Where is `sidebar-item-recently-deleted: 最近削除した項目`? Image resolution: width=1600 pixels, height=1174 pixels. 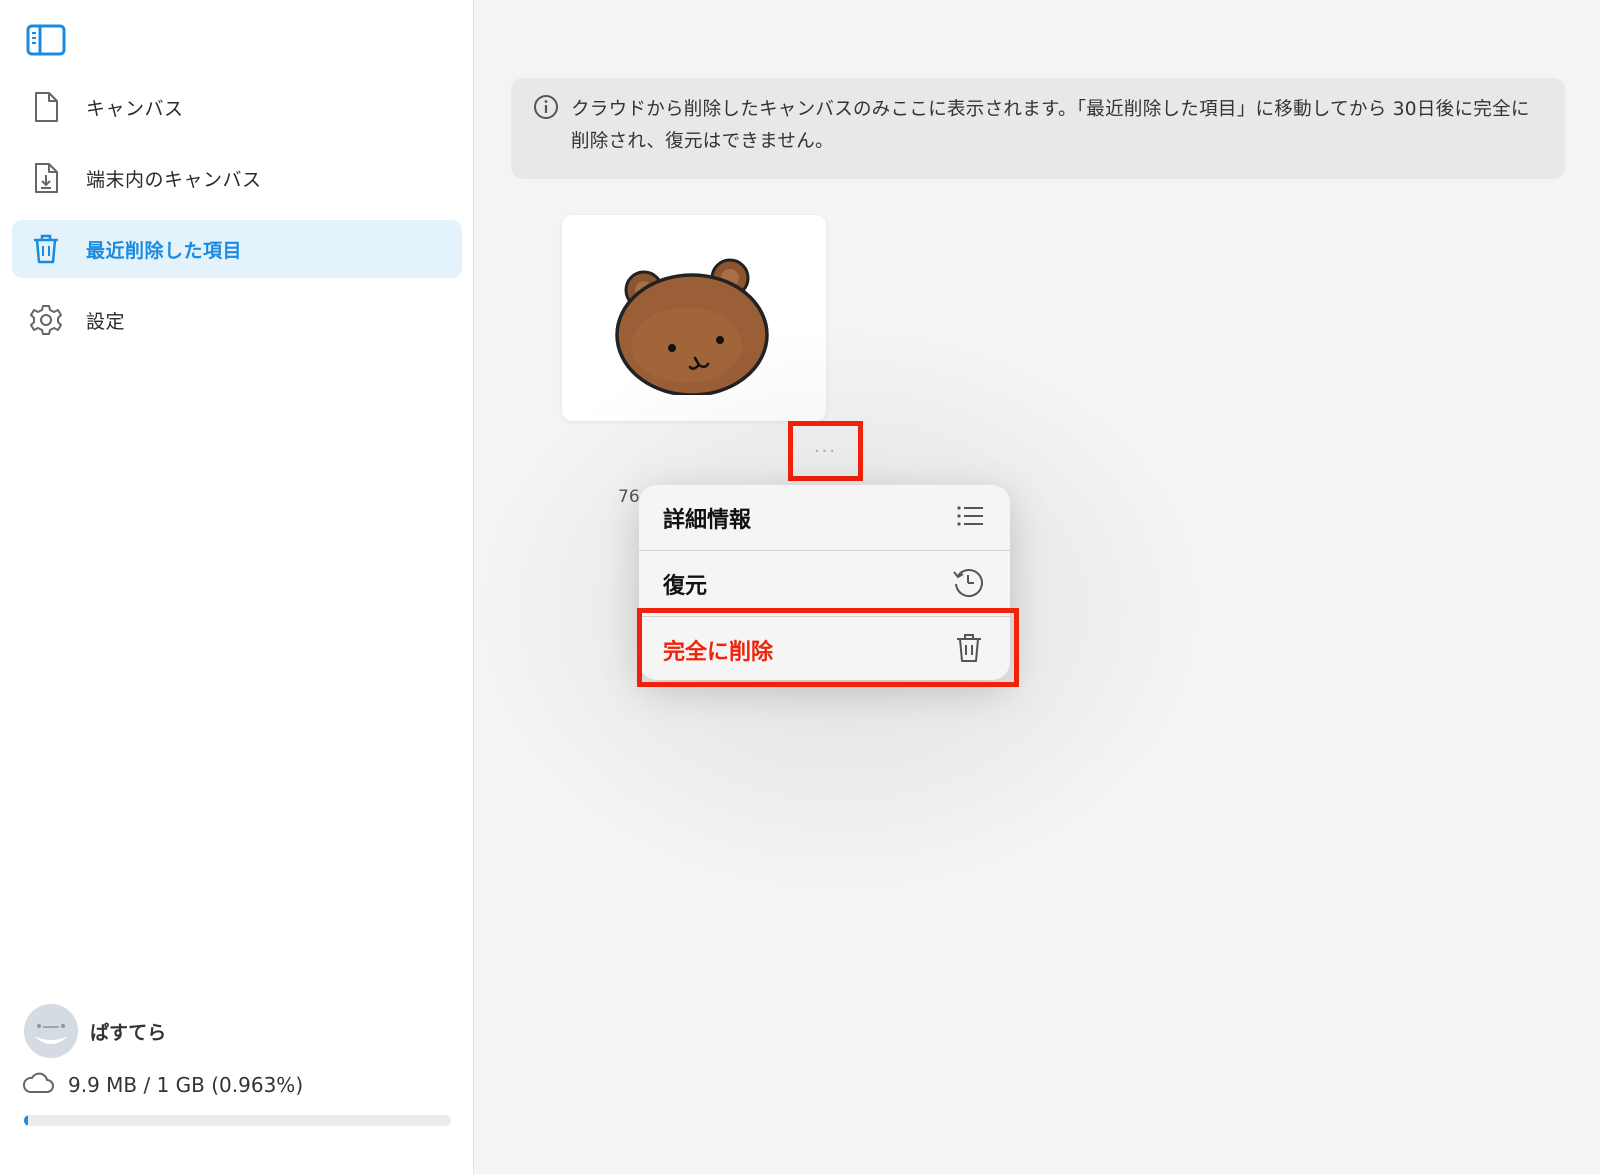 sidebar-item-recently-deleted: 最近削除した項目 is located at coordinates (237, 249).